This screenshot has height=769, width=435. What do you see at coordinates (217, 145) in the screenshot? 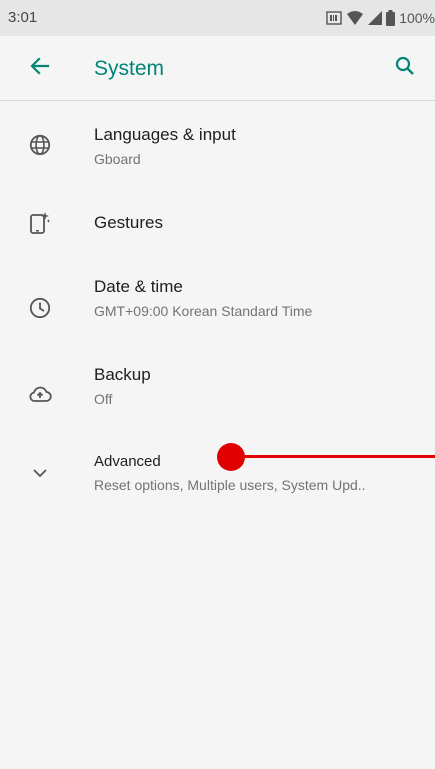
I see `list-item-languages: Languages & input Gboard` at bounding box center [217, 145].